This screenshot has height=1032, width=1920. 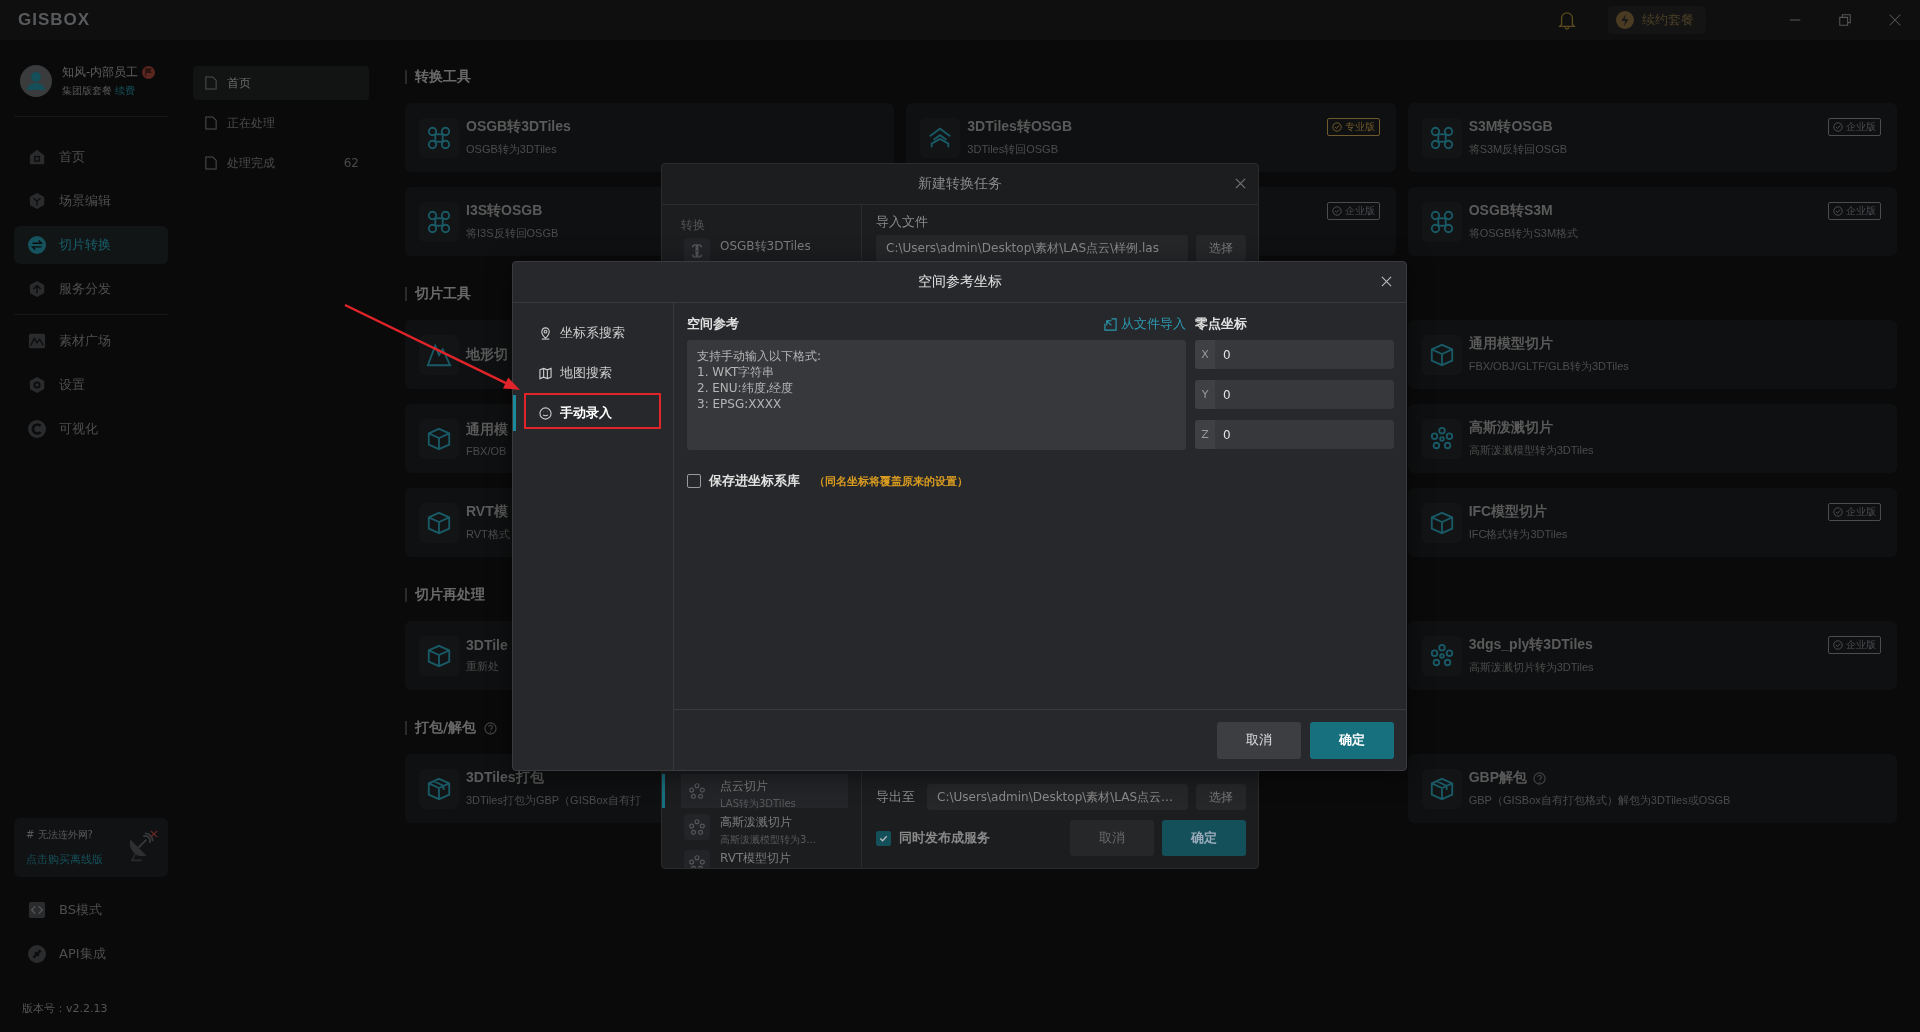 What do you see at coordinates (91, 859) in the screenshot?
I see `buy-offline-link: 点击购买离线版` at bounding box center [91, 859].